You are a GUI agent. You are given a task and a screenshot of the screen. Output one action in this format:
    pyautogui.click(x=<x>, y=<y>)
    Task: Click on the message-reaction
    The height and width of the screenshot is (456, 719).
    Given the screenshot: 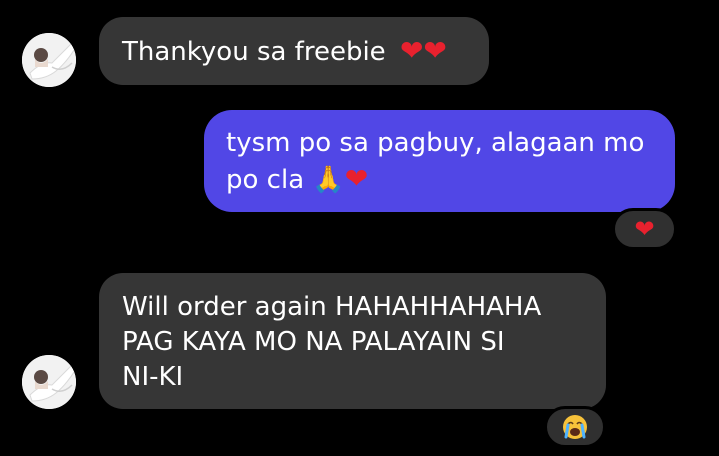 What is the action you would take?
    pyautogui.click(x=575, y=427)
    